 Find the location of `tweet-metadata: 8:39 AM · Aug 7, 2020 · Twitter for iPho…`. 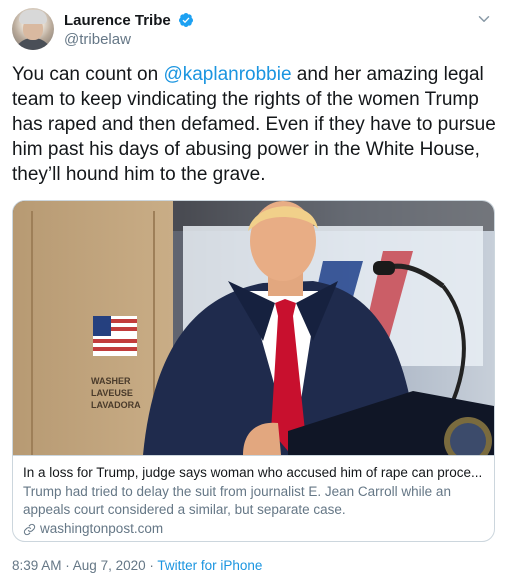

tweet-metadata: 8:39 AM · Aug 7, 2020 · Twitter for iPho… is located at coordinates (137, 566).